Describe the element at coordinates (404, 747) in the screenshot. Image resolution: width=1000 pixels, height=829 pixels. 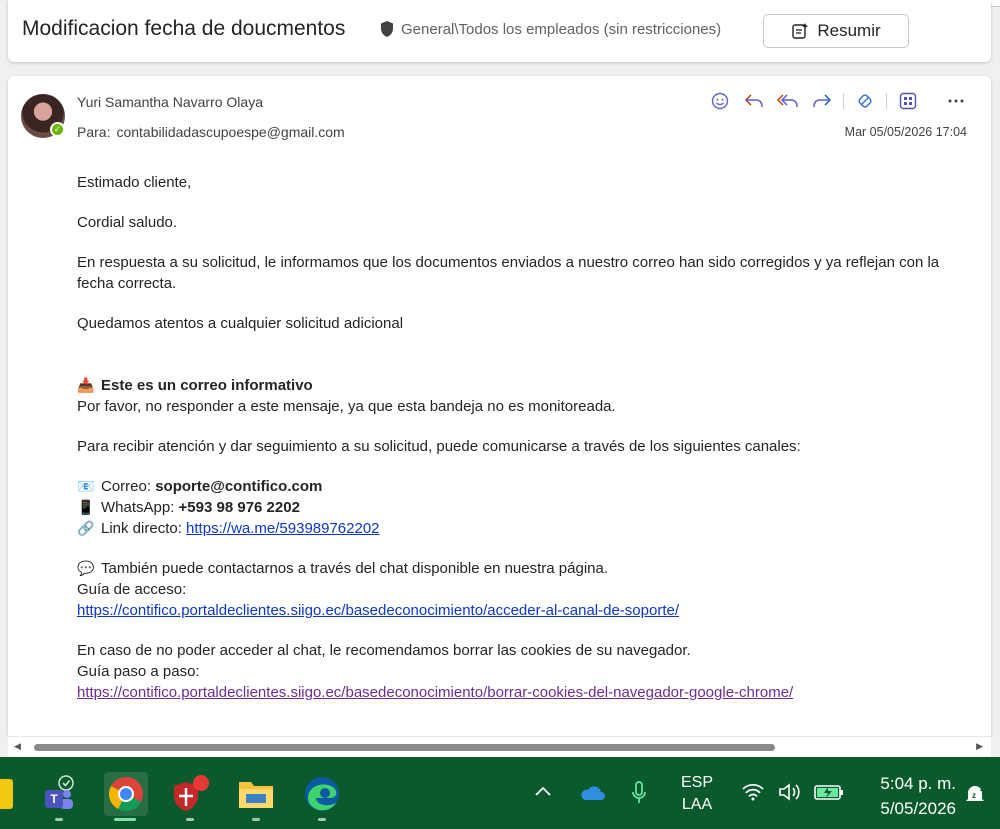
I see `scrollbar-thumb` at that location.